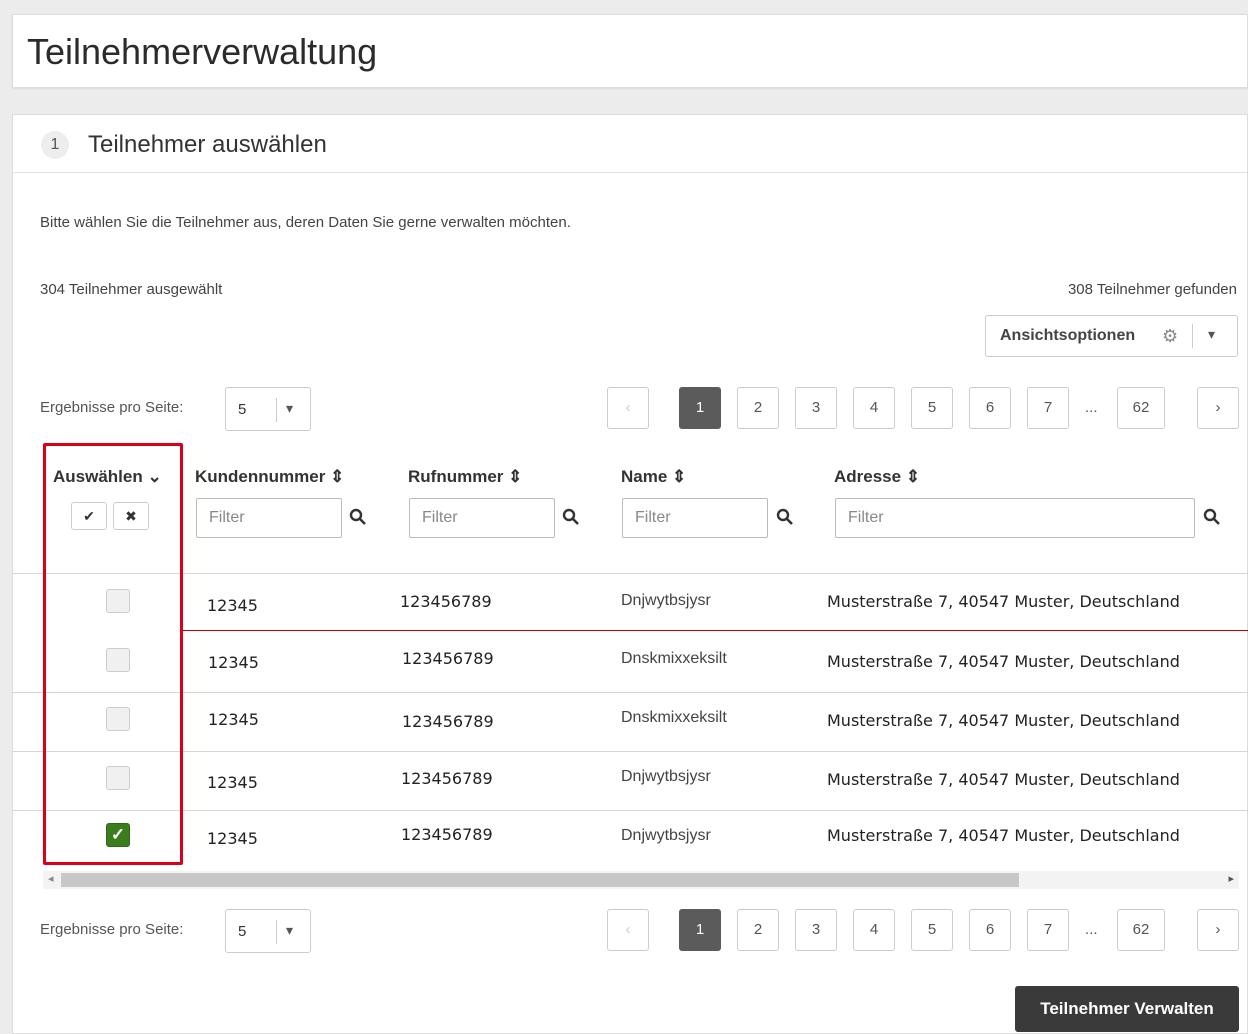 The width and height of the screenshot is (1248, 1034). What do you see at coordinates (630, 51) in the screenshot?
I see `page-header: Teilnehmerverwaltung` at bounding box center [630, 51].